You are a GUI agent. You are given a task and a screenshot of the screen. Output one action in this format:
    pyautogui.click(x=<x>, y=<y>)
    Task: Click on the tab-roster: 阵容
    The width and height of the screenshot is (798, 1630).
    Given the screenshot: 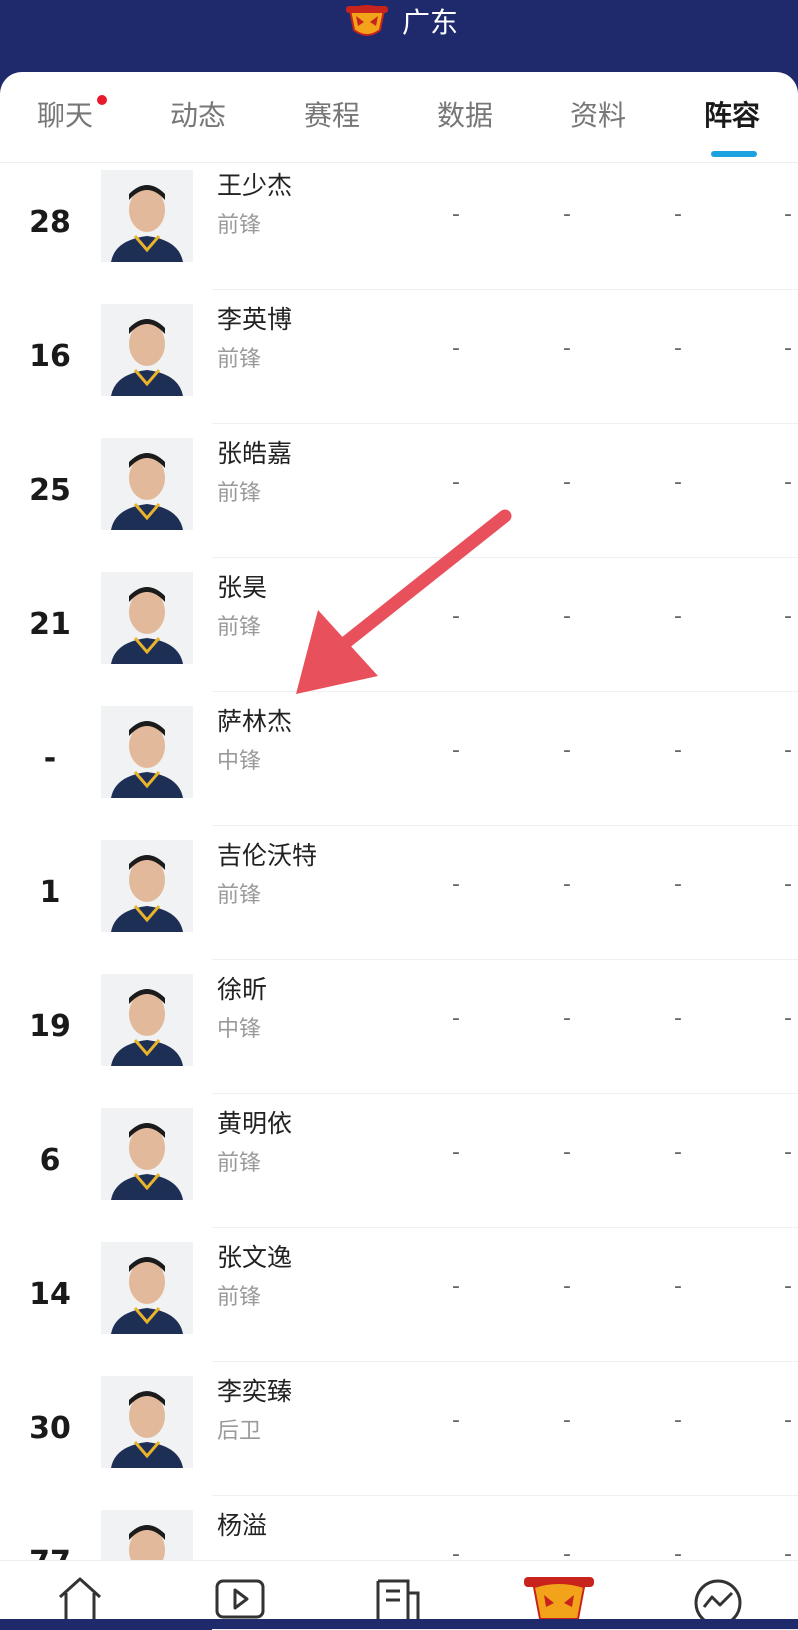 What is the action you would take?
    pyautogui.click(x=732, y=116)
    